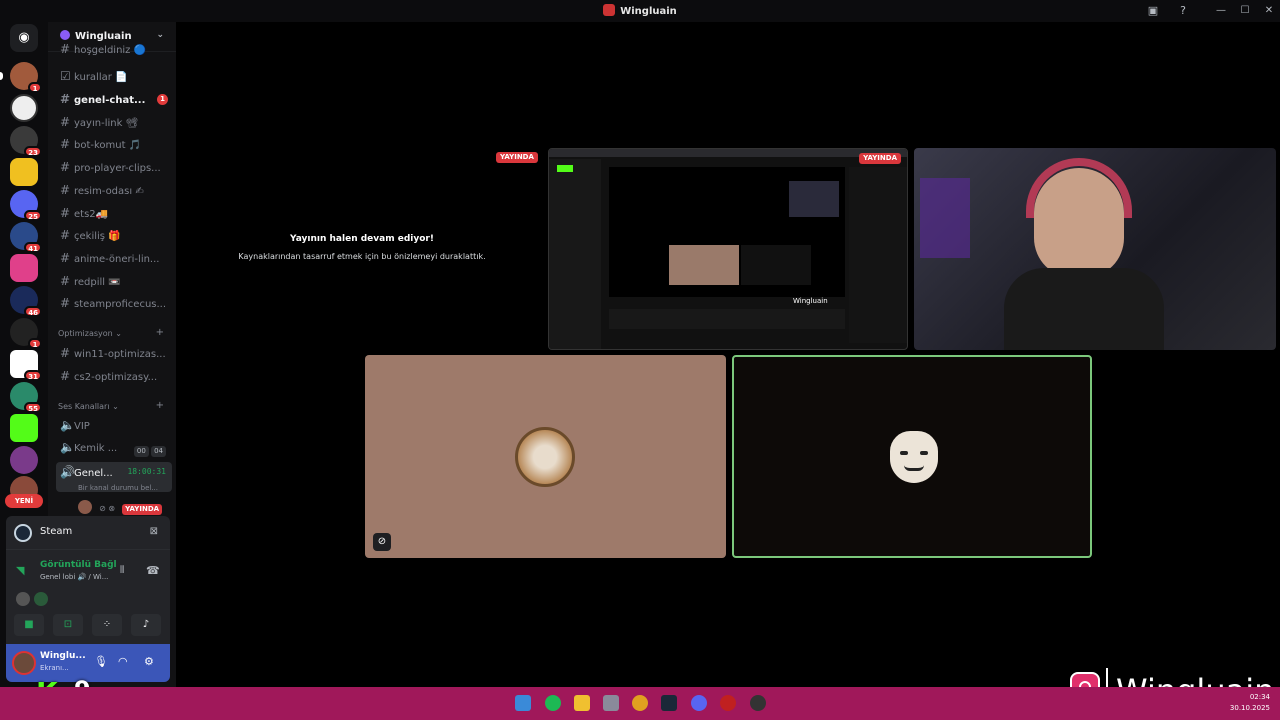  Describe the element at coordinates (114, 76) in the screenshot. I see `channel-item: ☑ kurallar 📄` at that location.